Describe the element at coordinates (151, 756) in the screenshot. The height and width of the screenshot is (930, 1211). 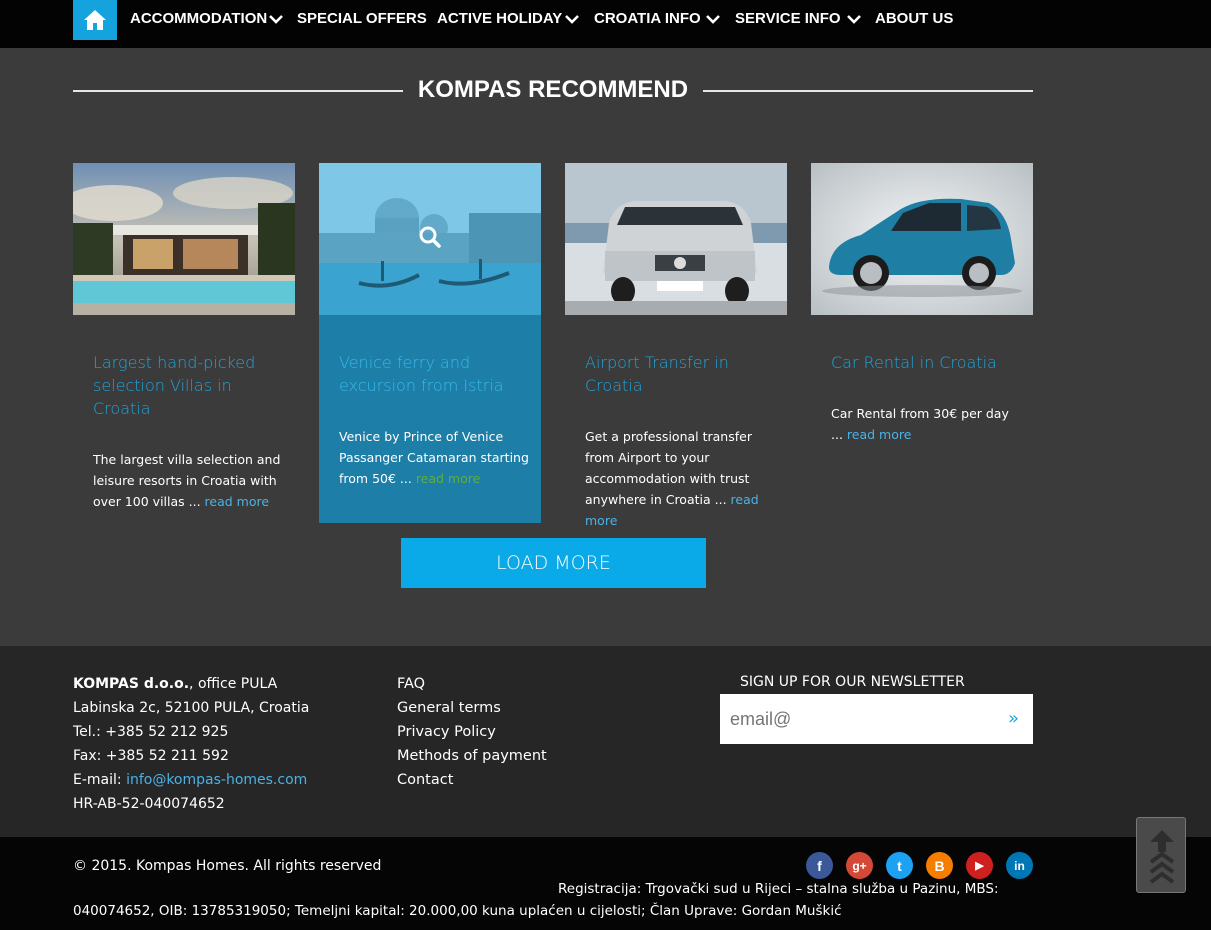
I see `fax: Fax: +385 52 211 592` at that location.